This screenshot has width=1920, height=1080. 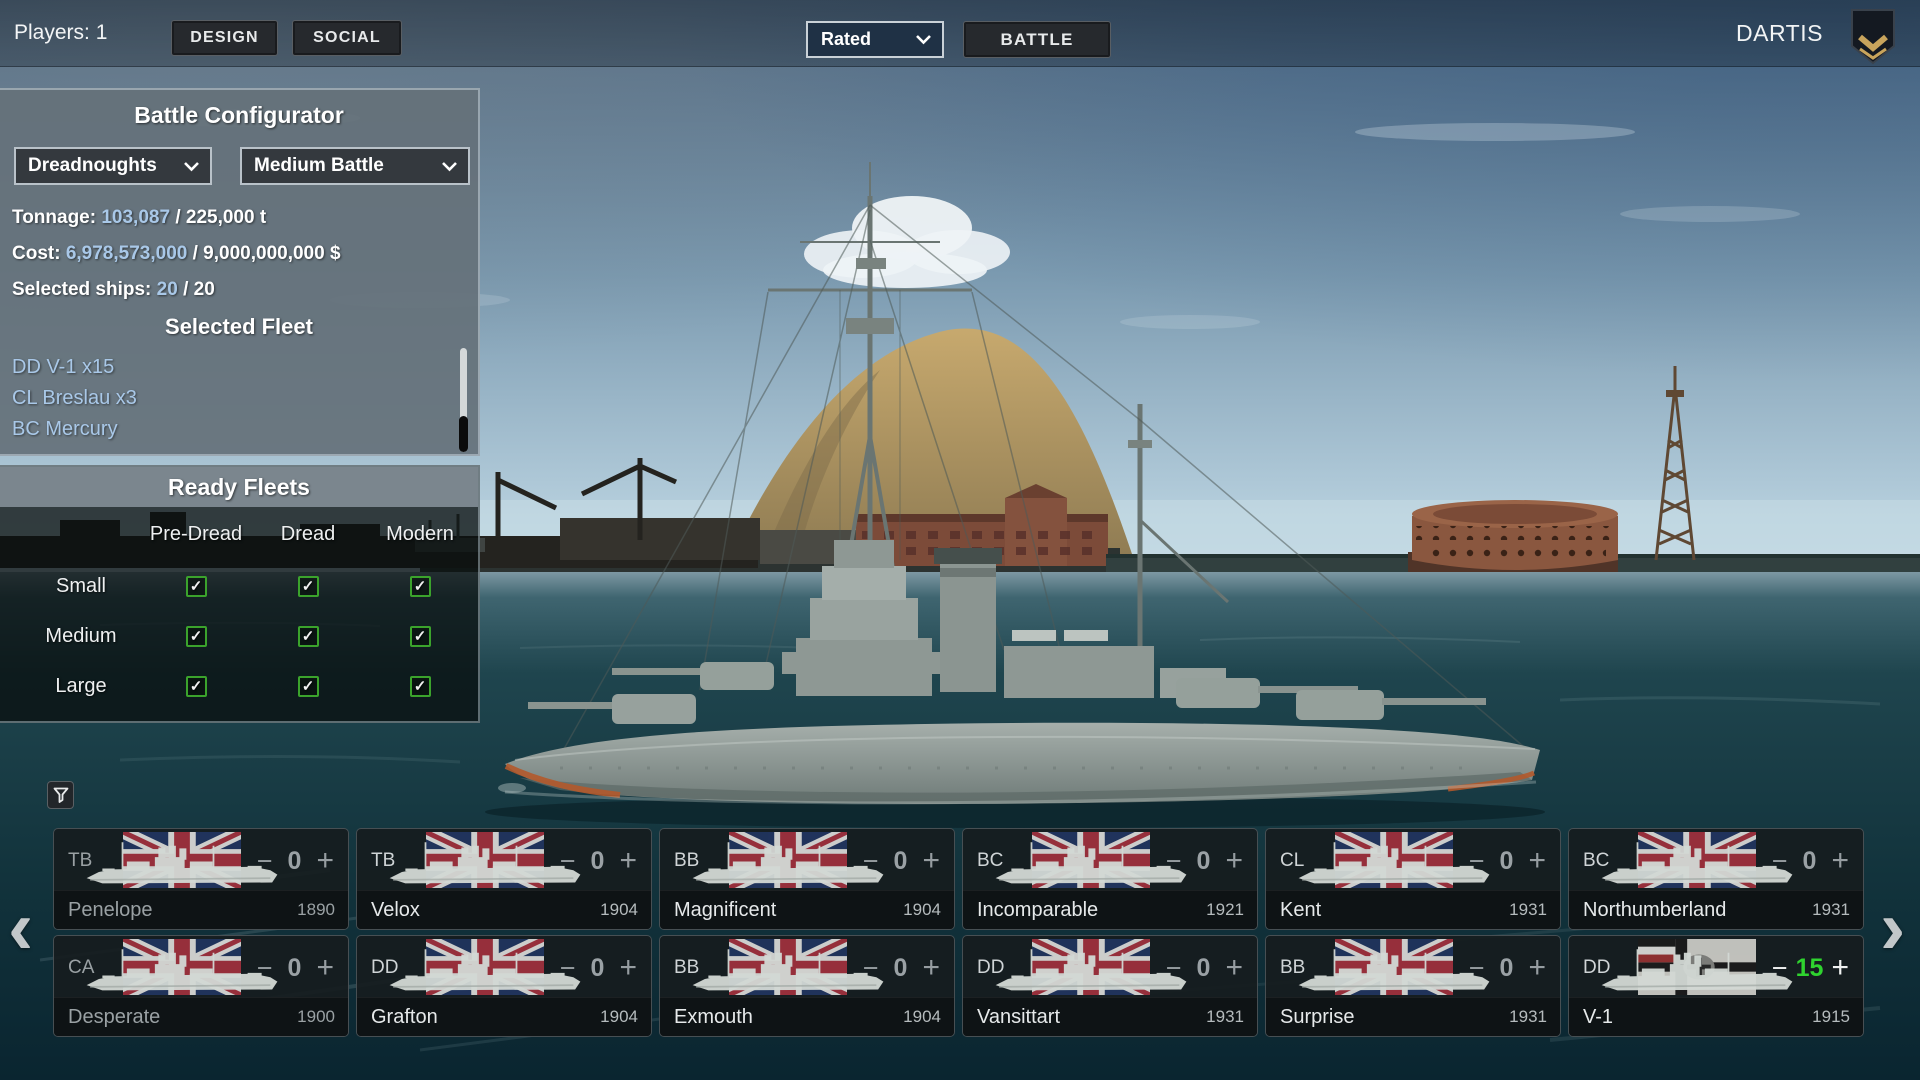 What do you see at coordinates (81, 534) in the screenshot?
I see `rf-corner-spacer` at bounding box center [81, 534].